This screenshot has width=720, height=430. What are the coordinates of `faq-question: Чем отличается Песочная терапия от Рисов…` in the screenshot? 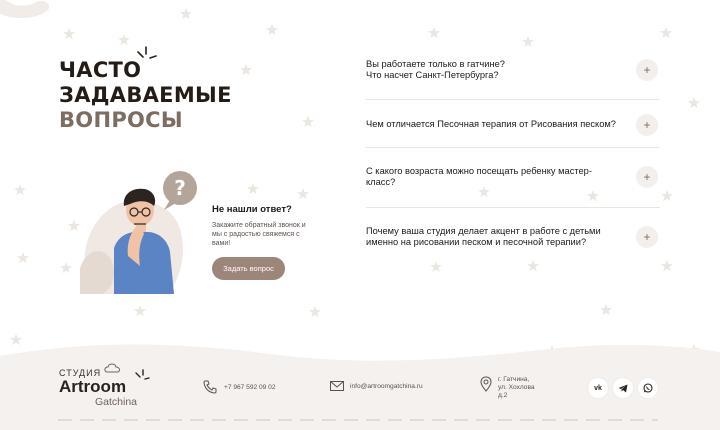 It's located at (500, 124).